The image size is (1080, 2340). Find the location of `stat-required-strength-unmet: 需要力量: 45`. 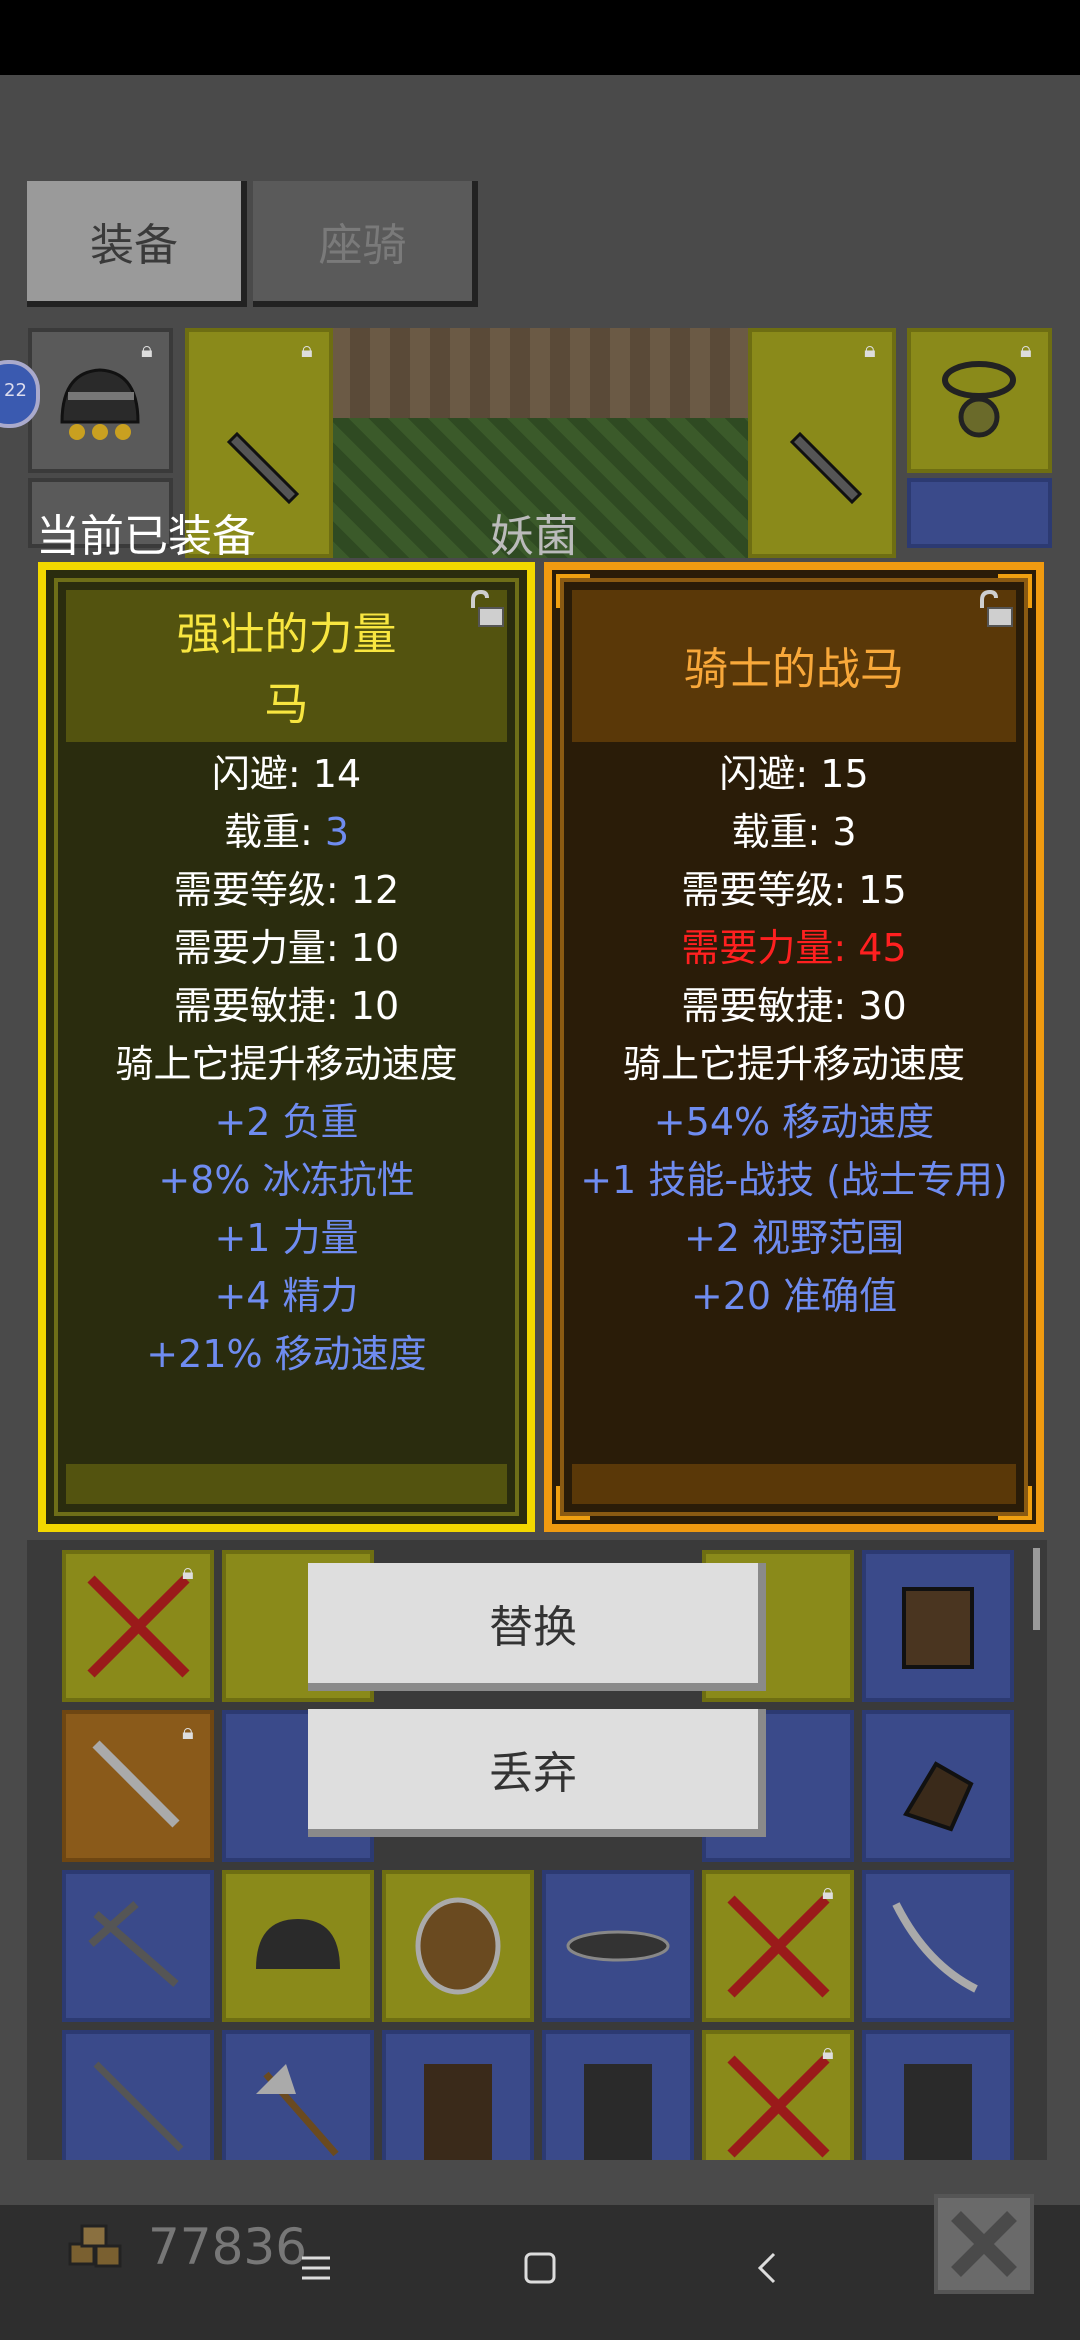

stat-required-strength-unmet: 需要力量: 45 is located at coordinates (794, 948).